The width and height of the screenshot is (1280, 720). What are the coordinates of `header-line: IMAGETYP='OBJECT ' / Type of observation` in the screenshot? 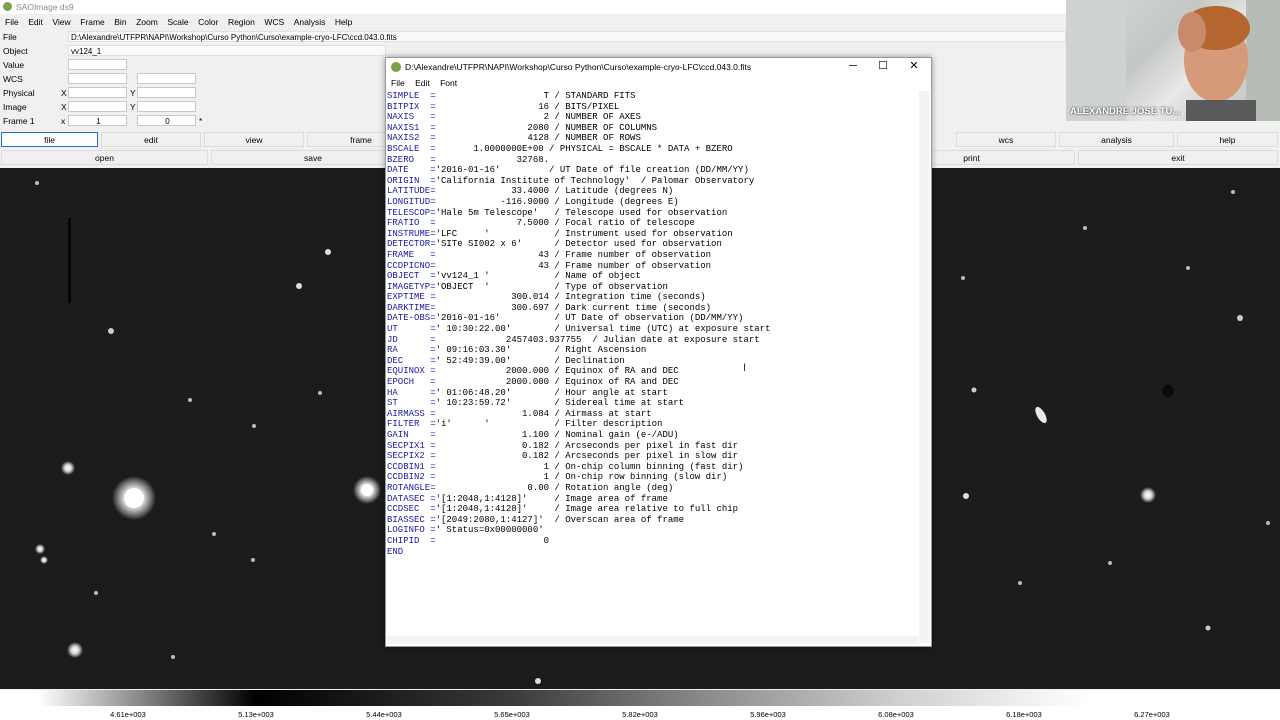 It's located at (652, 287).